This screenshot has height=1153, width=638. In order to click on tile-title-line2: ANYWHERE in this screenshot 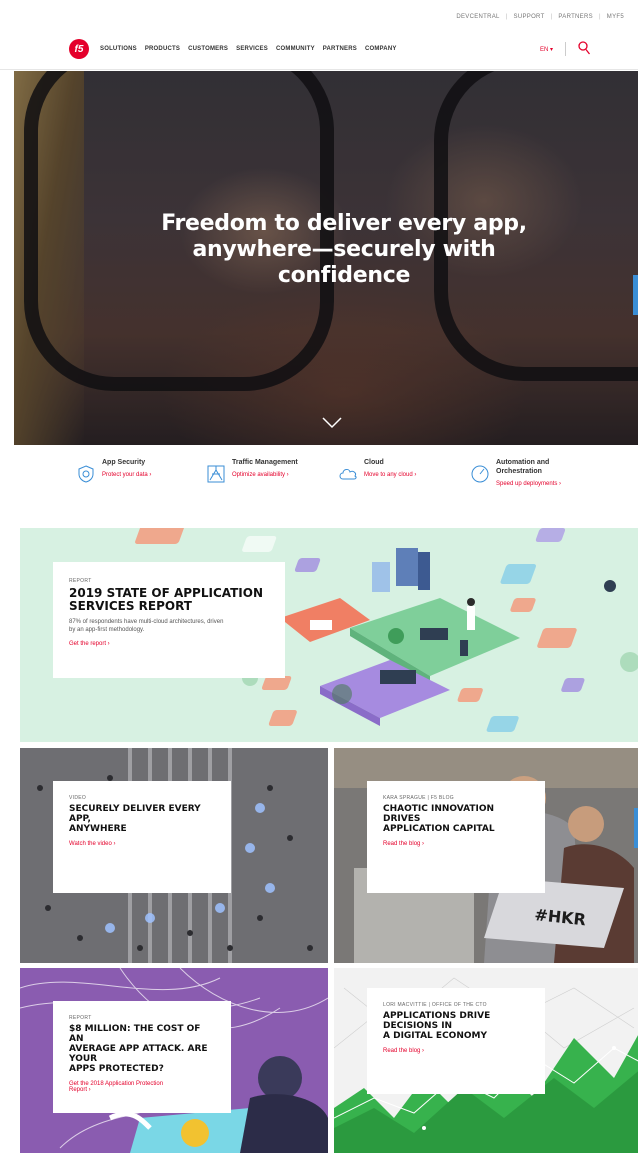, I will do `click(98, 829)`.